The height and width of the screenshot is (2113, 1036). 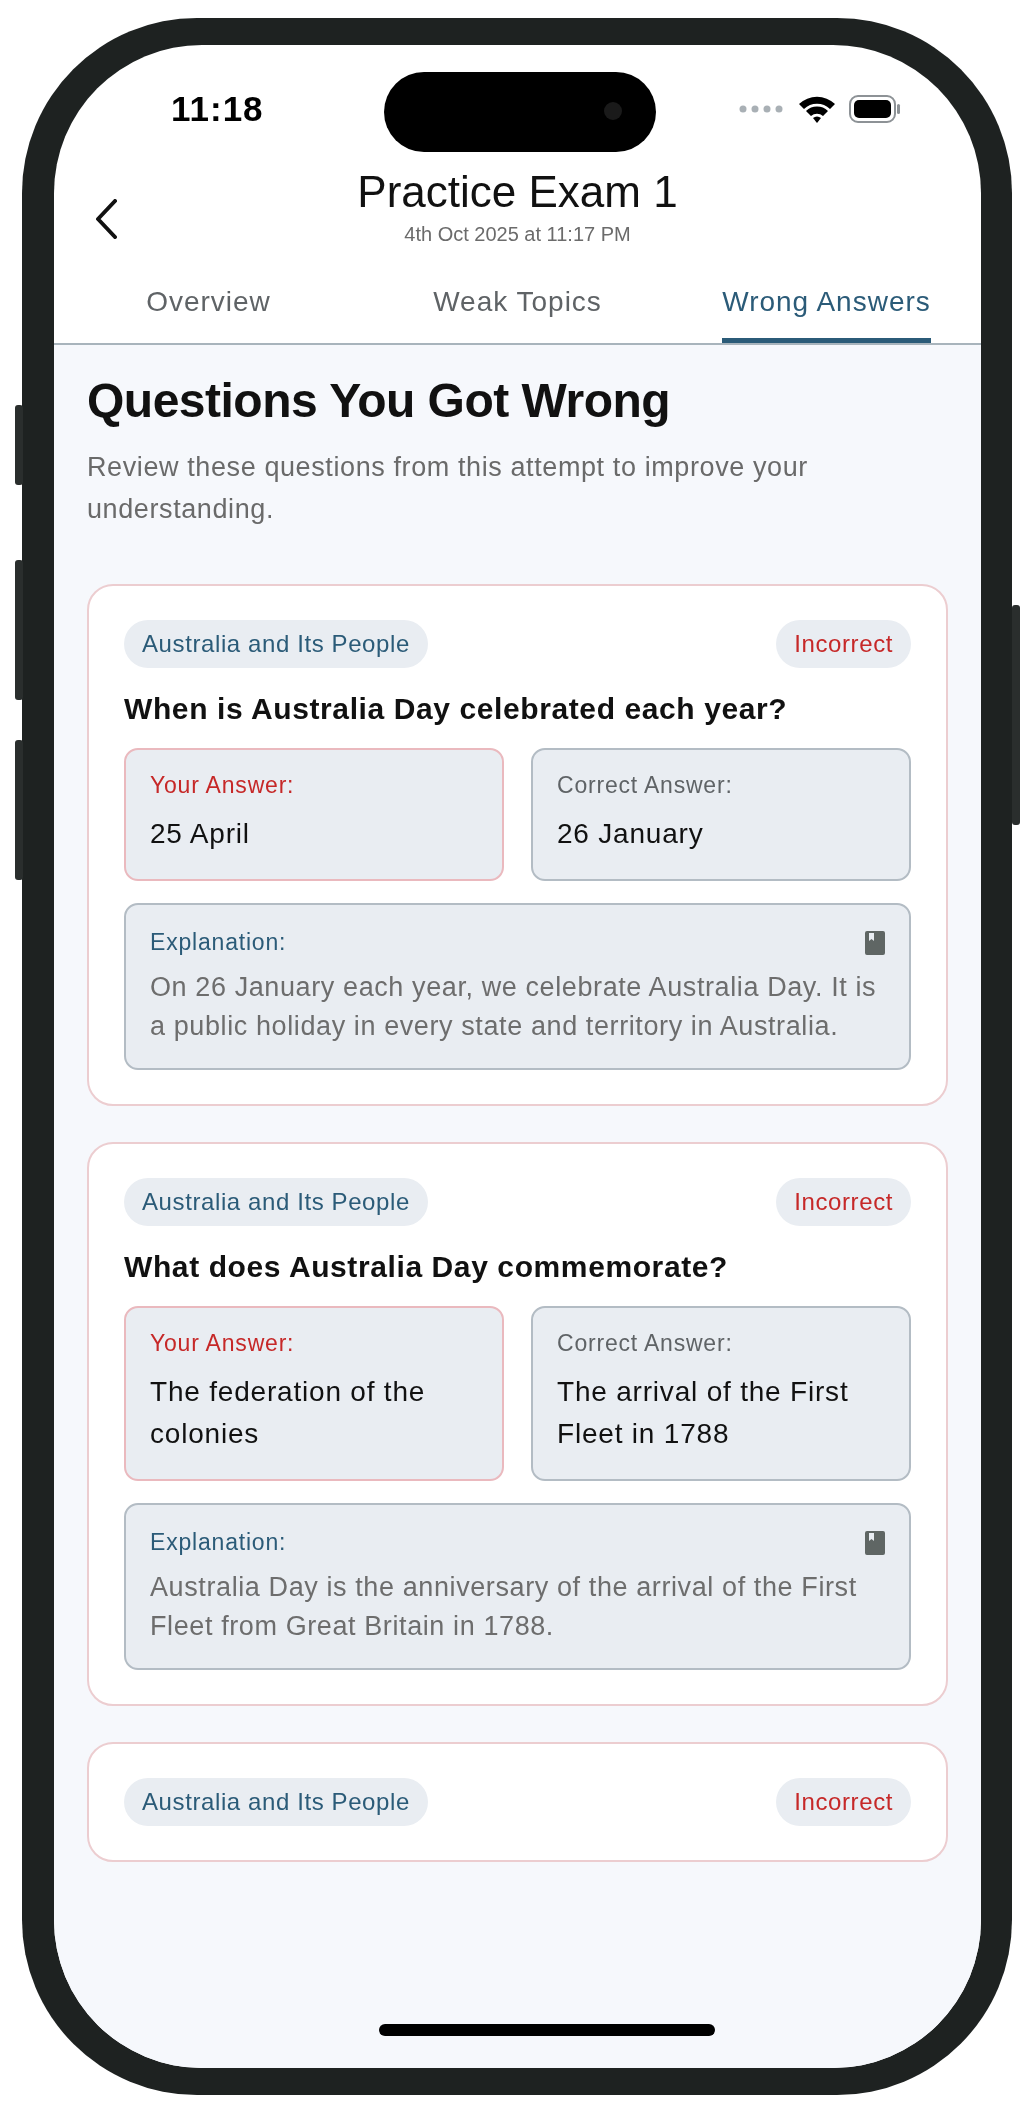 I want to click on explanation-text: Australia Day is the anniversary of the arrival of the First Fleet from Great Britain in 1788., so click(x=504, y=1607).